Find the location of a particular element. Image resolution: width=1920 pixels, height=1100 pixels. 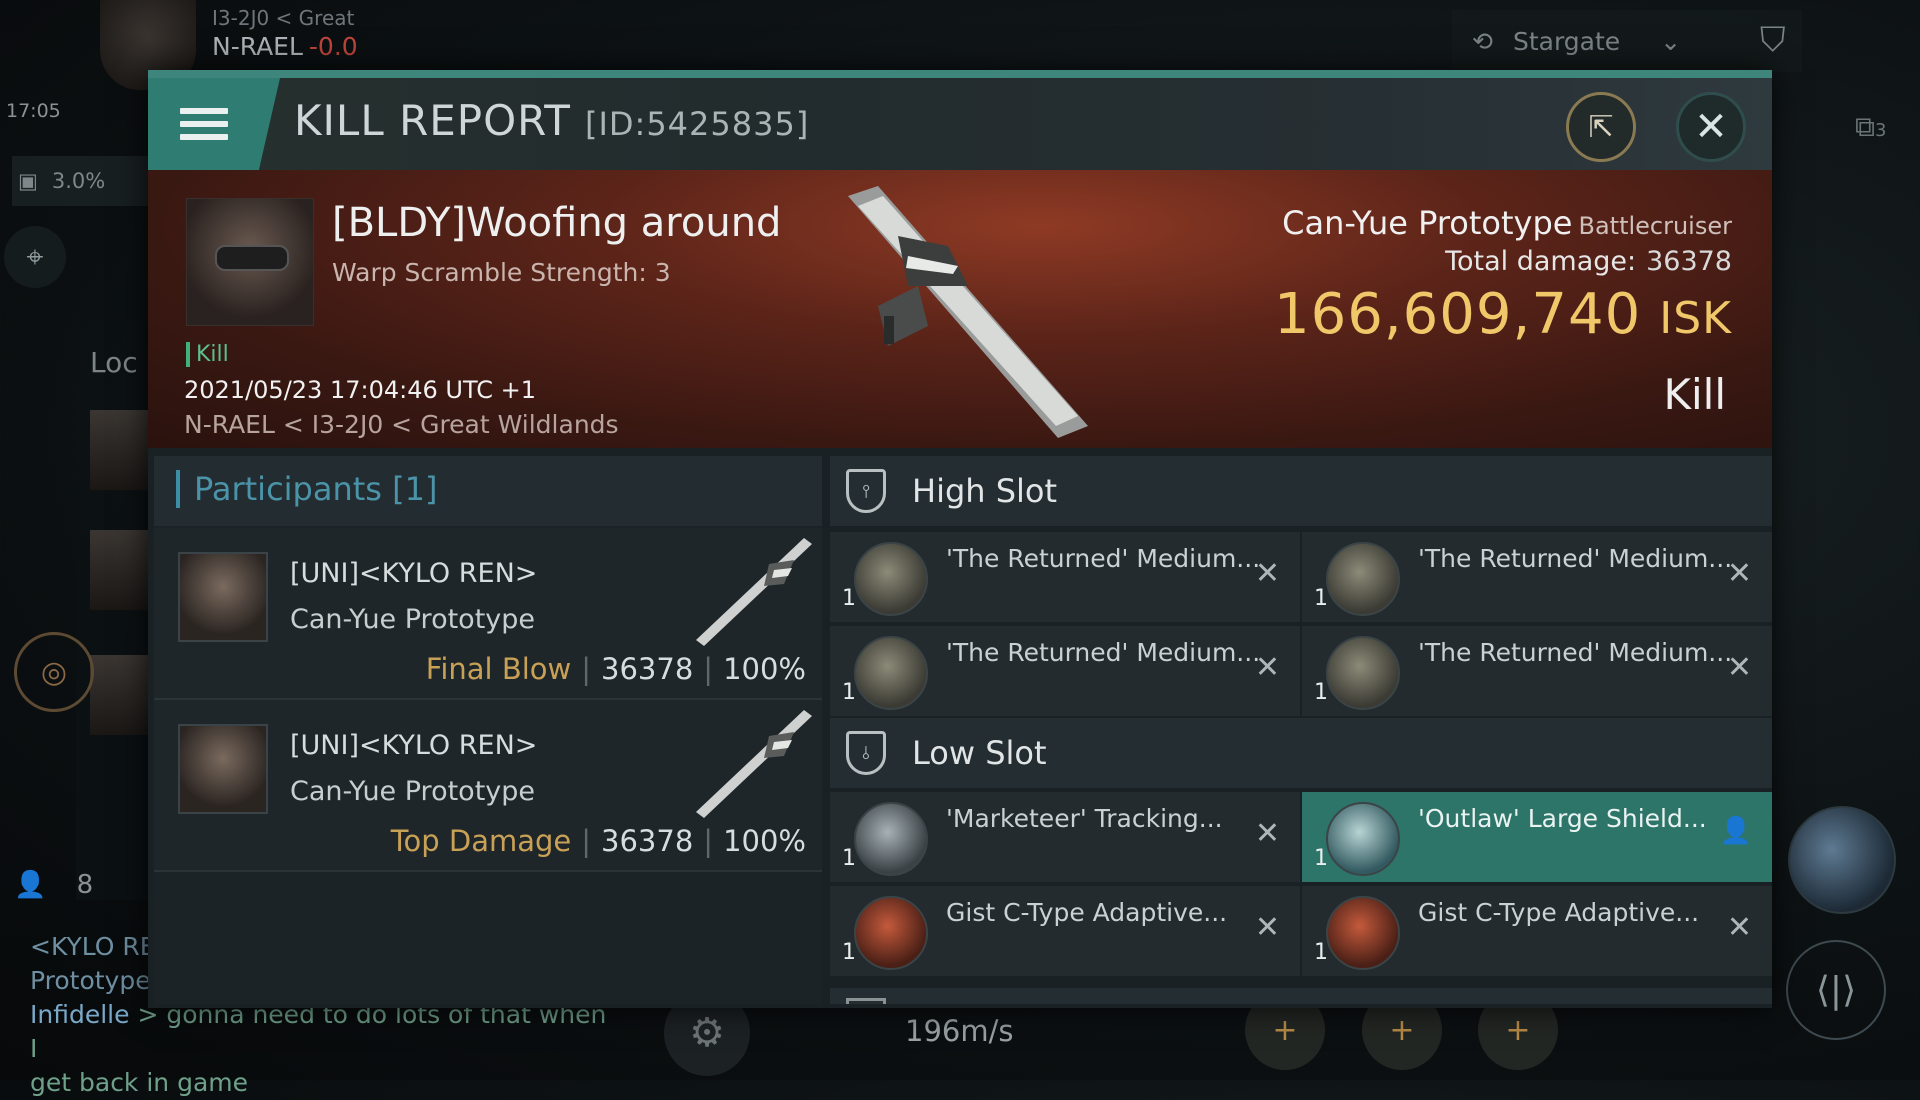

total-damage-value: 36378 is located at coordinates (1689, 261).